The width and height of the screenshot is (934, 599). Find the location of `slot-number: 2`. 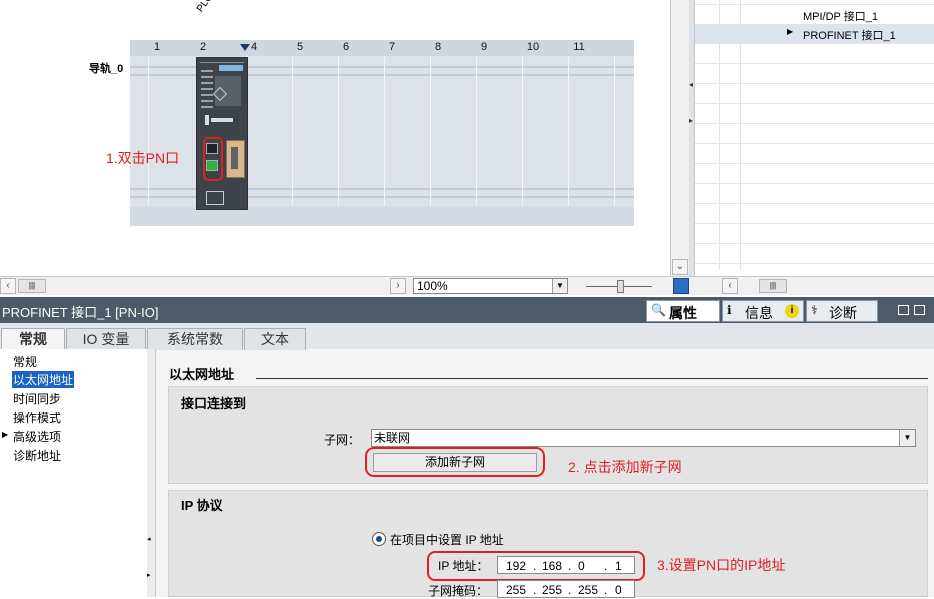

slot-number: 2 is located at coordinates (203, 47).